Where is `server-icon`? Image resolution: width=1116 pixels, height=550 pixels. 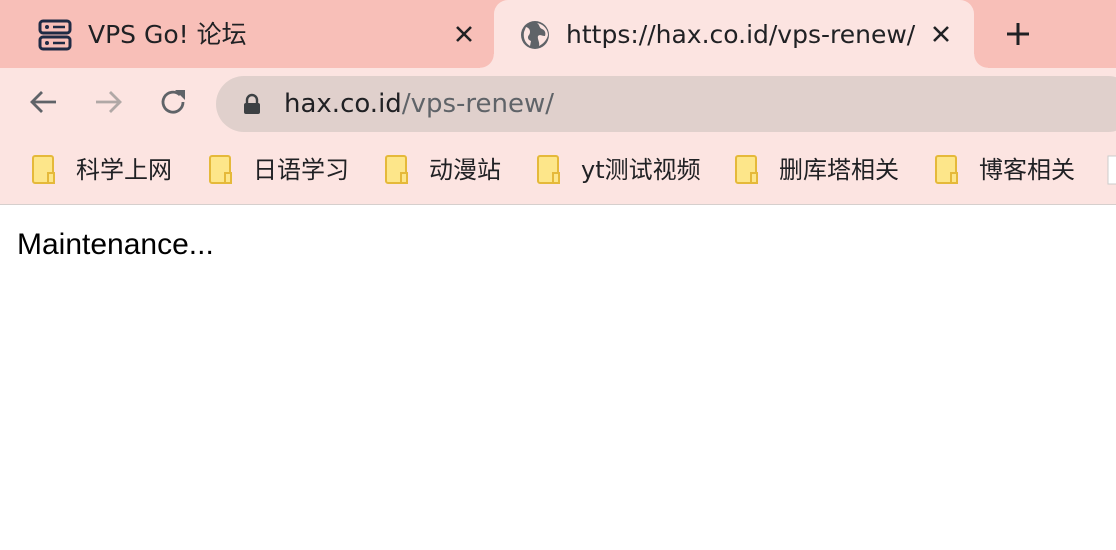 server-icon is located at coordinates (55, 35).